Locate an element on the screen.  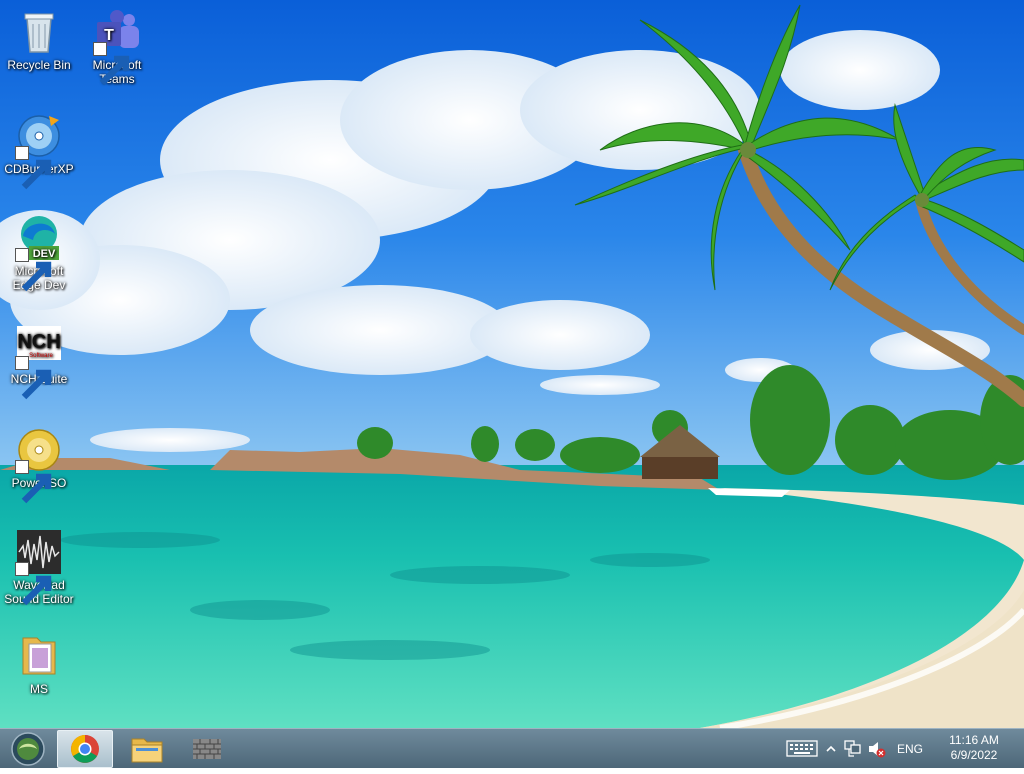
wavepad-icon is located at coordinates (39, 567).